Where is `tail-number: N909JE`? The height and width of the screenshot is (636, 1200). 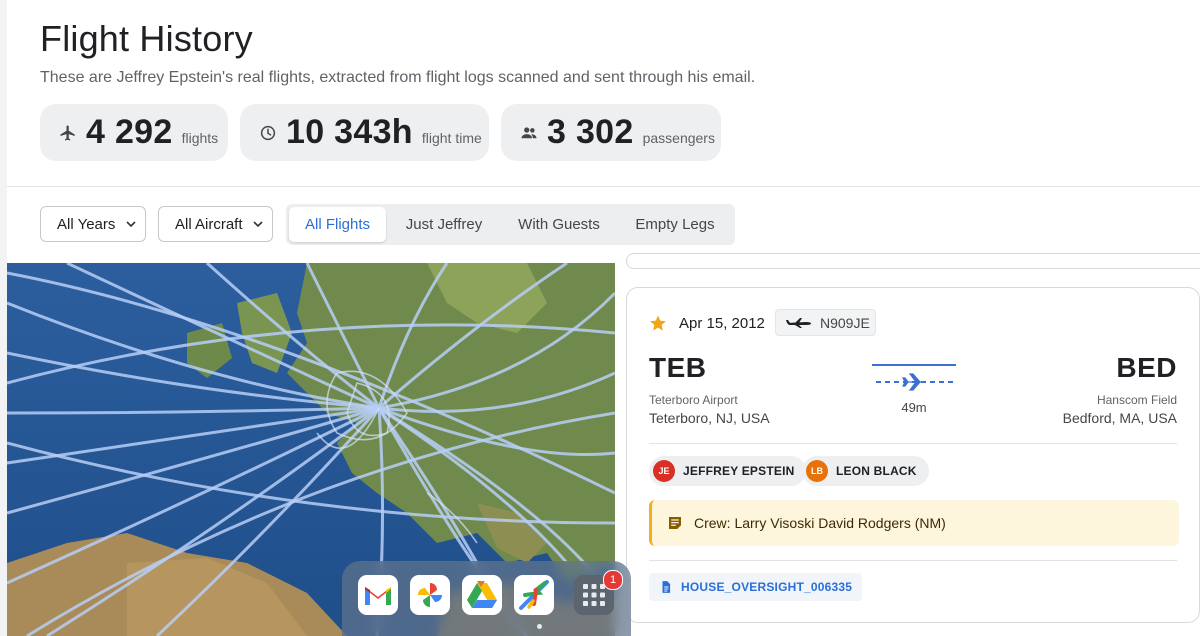
tail-number: N909JE is located at coordinates (845, 322).